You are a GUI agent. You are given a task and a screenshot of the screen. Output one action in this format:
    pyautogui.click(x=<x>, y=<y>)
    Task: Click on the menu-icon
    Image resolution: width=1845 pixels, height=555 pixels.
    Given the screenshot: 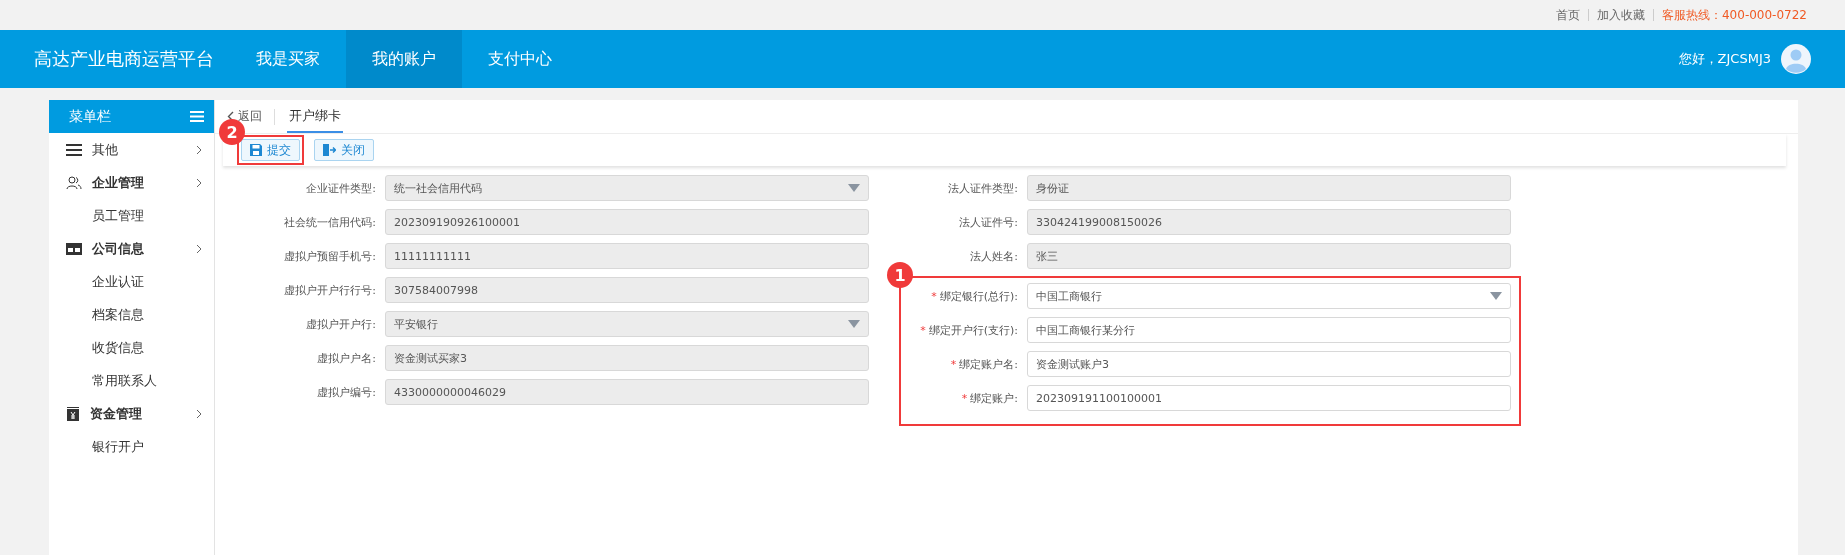 What is the action you would take?
    pyautogui.click(x=197, y=116)
    